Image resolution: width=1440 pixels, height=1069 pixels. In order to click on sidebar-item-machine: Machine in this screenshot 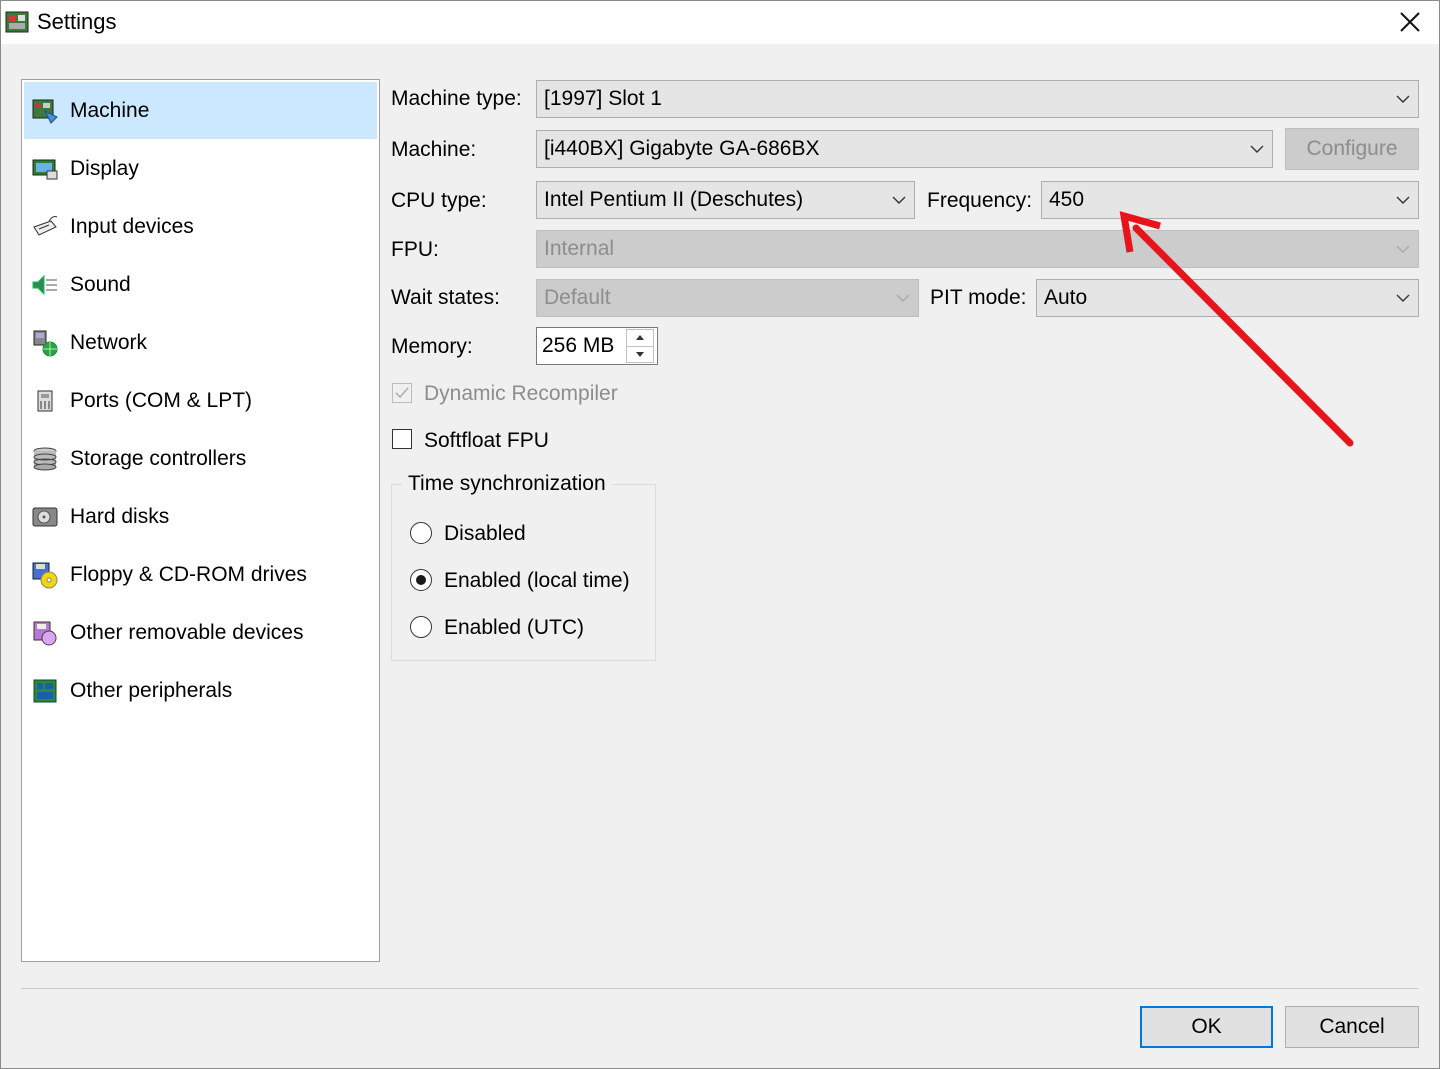, I will do `click(200, 110)`.